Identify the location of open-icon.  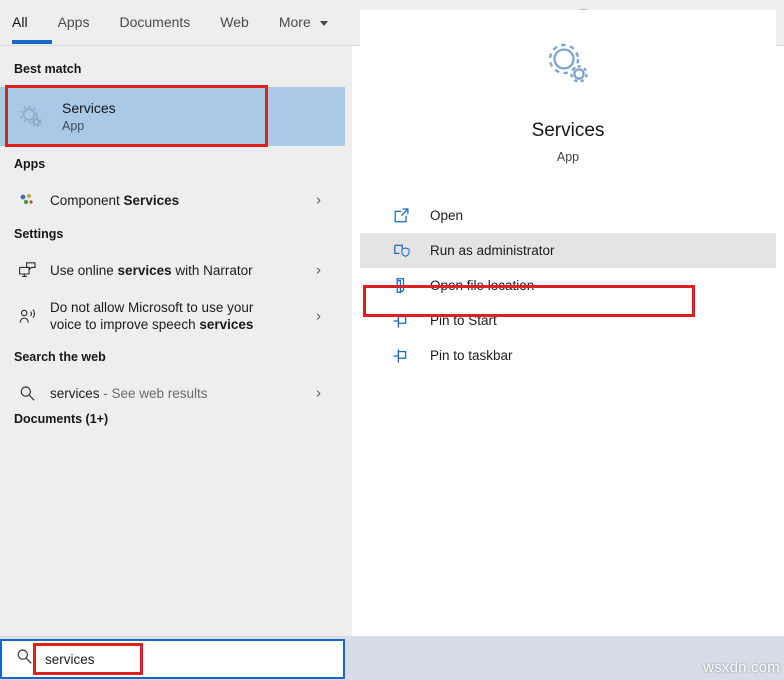
(401, 216).